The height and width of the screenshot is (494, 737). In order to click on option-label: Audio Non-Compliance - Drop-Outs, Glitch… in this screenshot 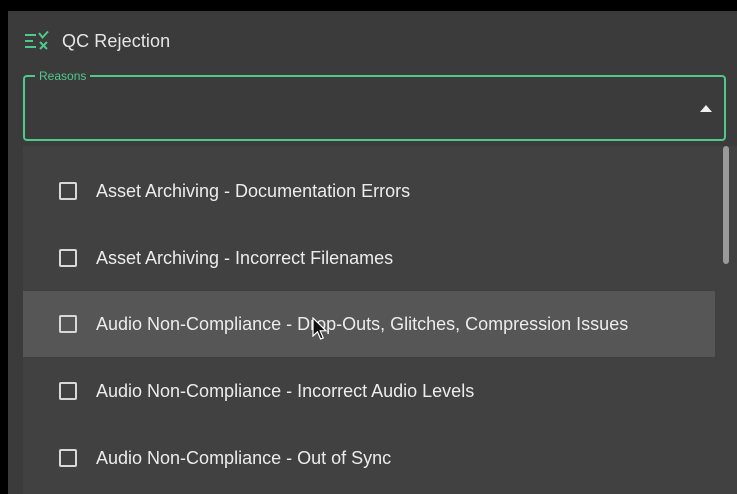, I will do `click(362, 323)`.